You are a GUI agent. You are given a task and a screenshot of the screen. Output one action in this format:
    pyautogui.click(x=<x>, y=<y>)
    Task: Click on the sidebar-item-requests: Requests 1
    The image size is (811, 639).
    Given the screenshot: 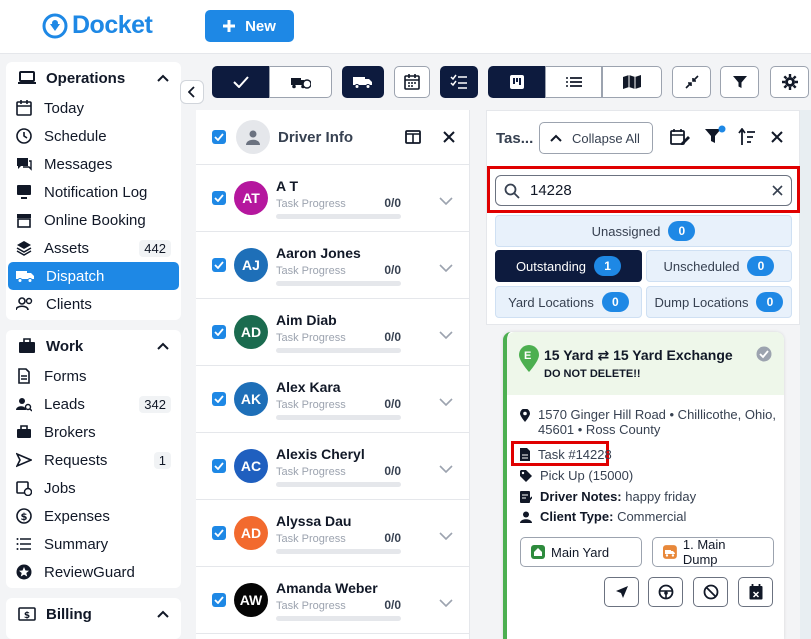 What is the action you would take?
    pyautogui.click(x=93, y=460)
    